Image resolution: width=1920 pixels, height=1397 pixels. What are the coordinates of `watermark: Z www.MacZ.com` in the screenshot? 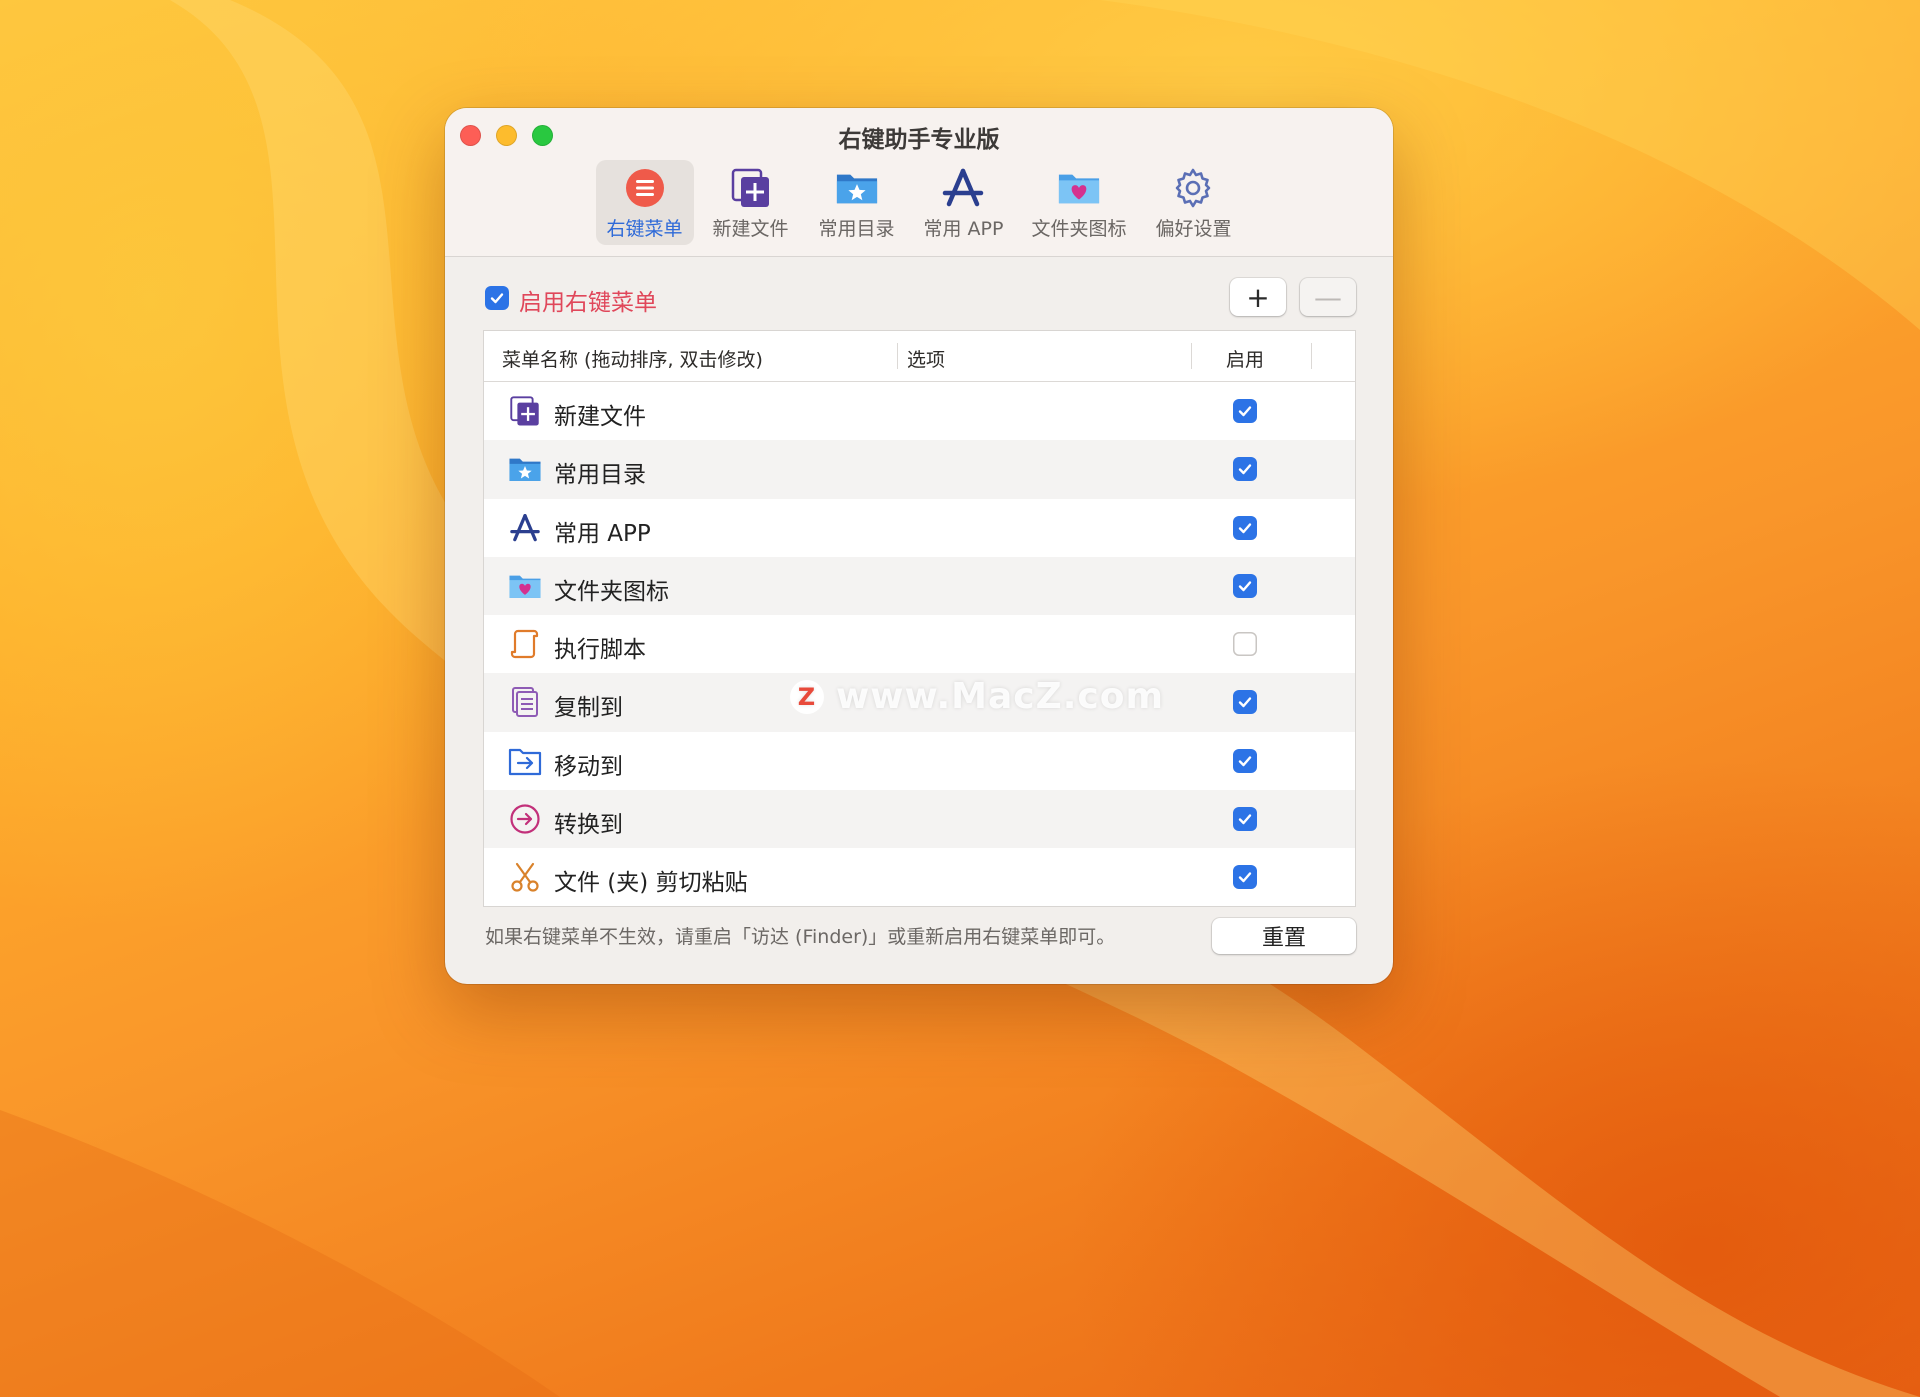 It's located at (977, 696).